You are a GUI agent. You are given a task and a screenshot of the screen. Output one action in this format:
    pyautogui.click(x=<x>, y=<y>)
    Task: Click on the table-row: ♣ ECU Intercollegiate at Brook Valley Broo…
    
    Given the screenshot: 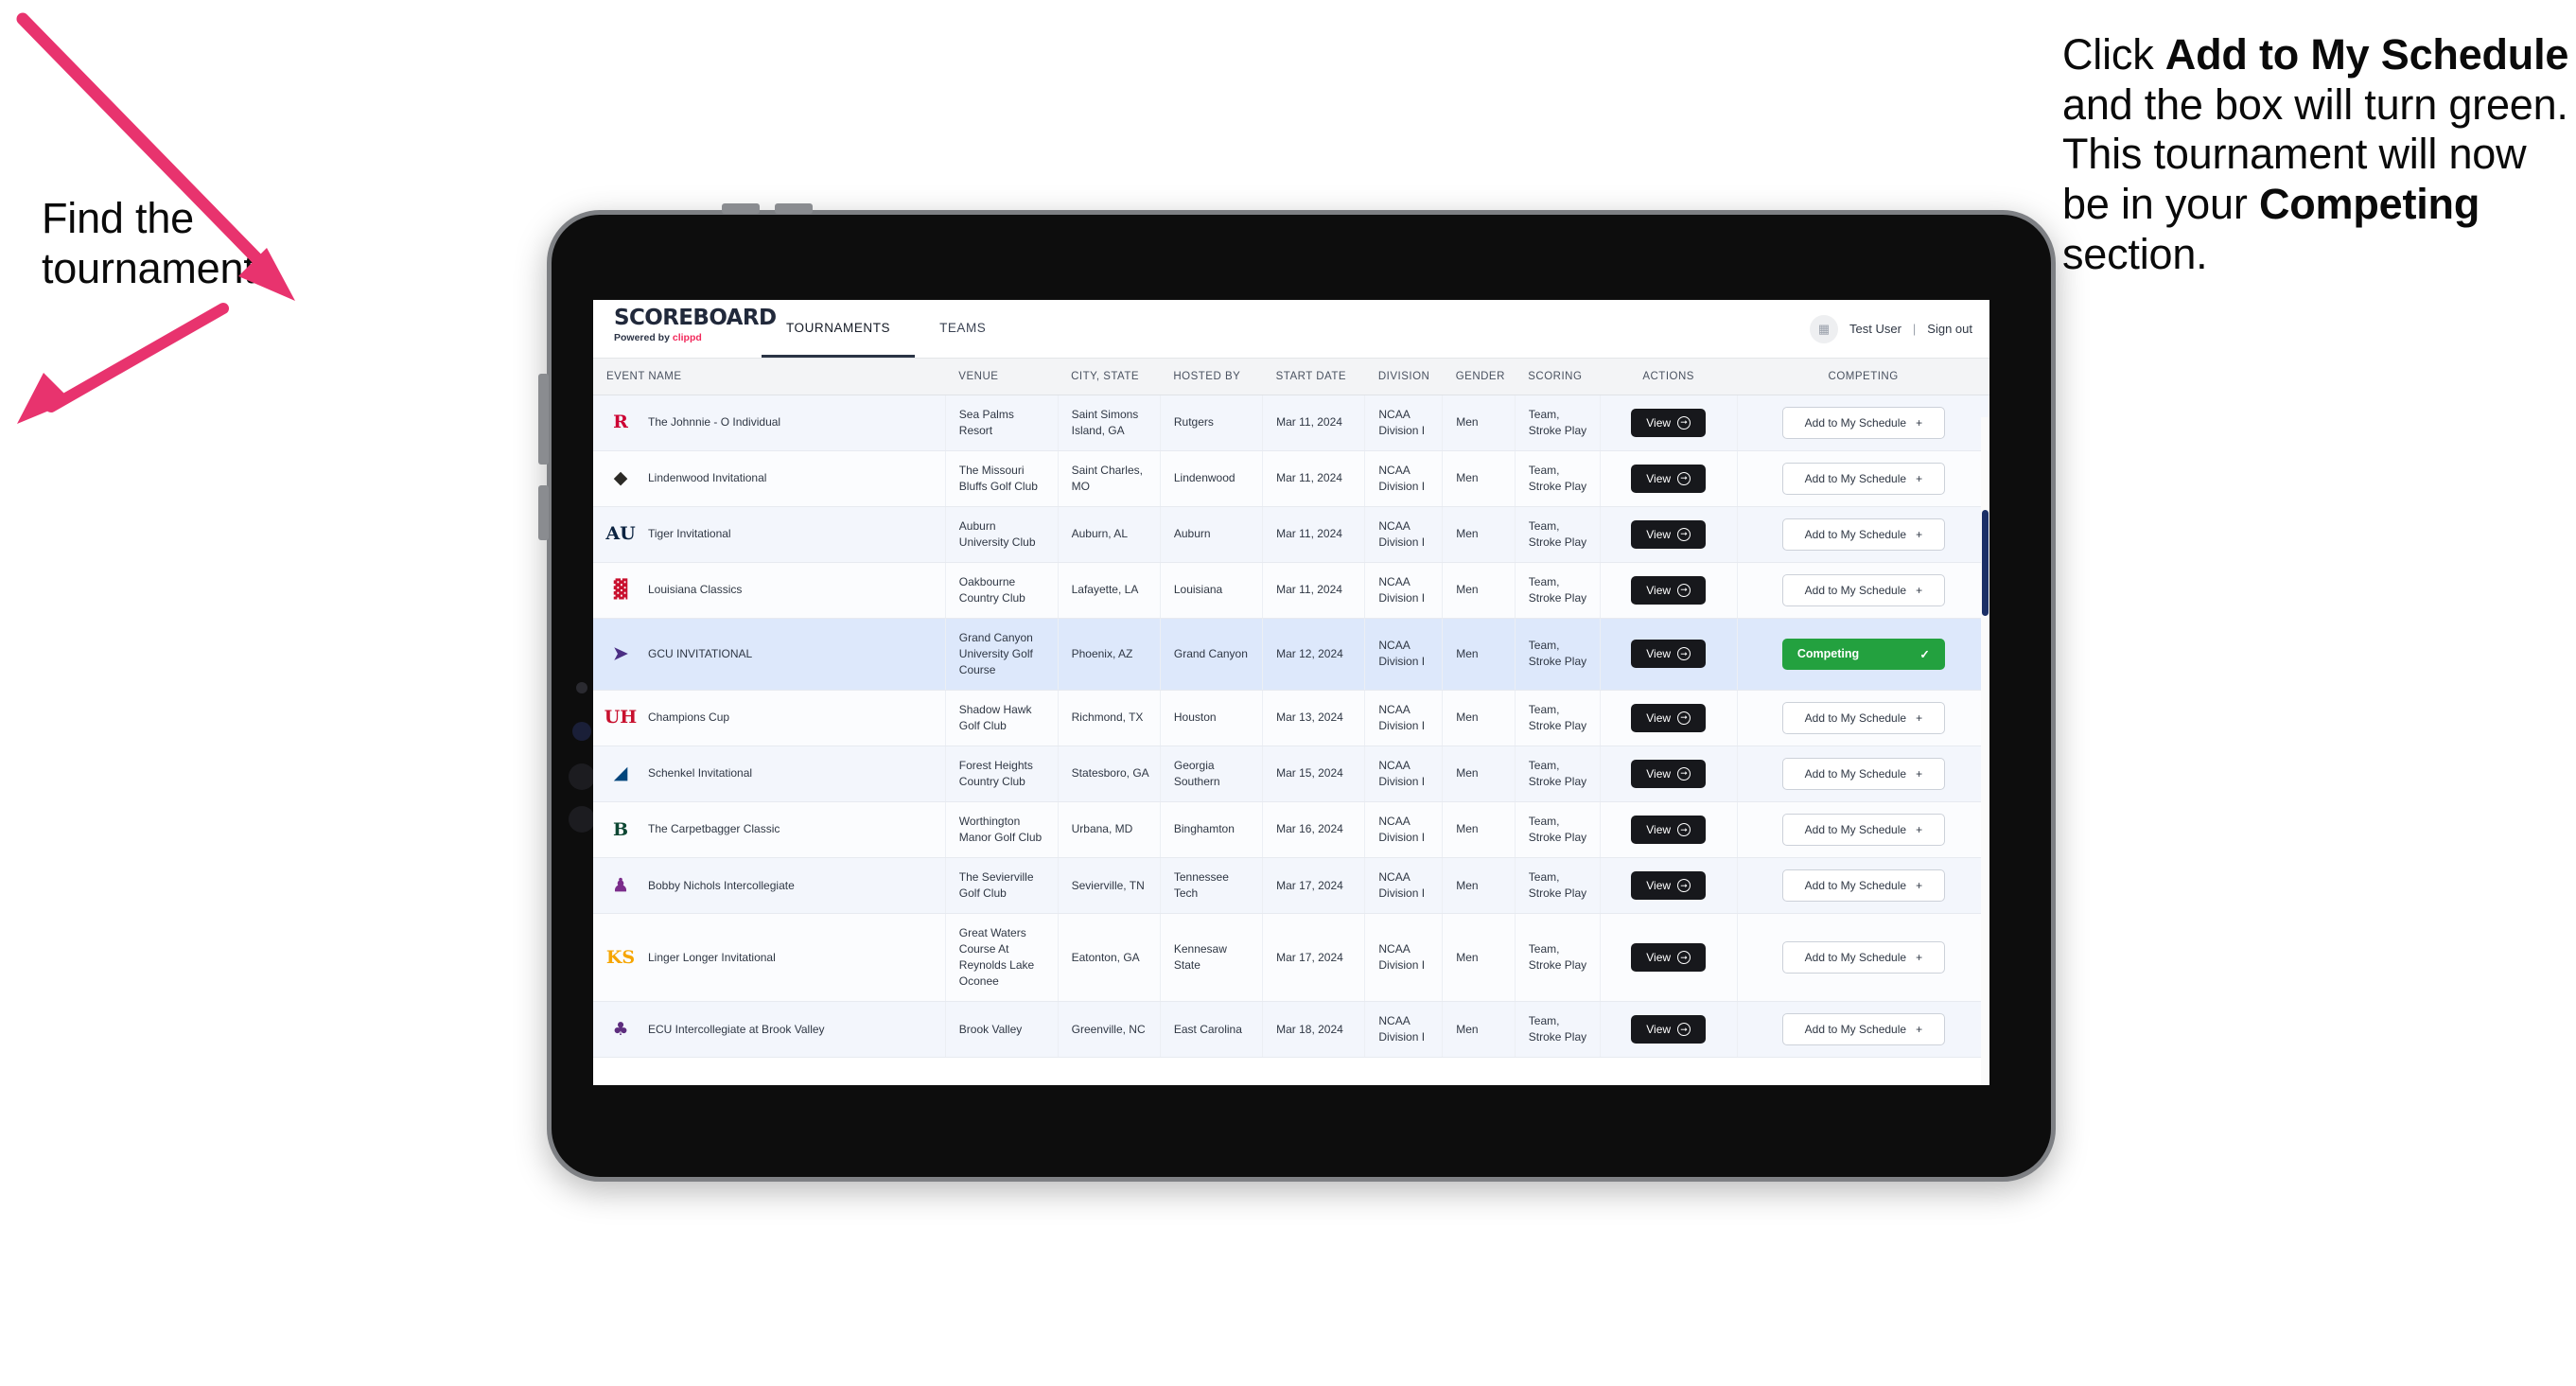 What is the action you would take?
    pyautogui.click(x=1291, y=1030)
    